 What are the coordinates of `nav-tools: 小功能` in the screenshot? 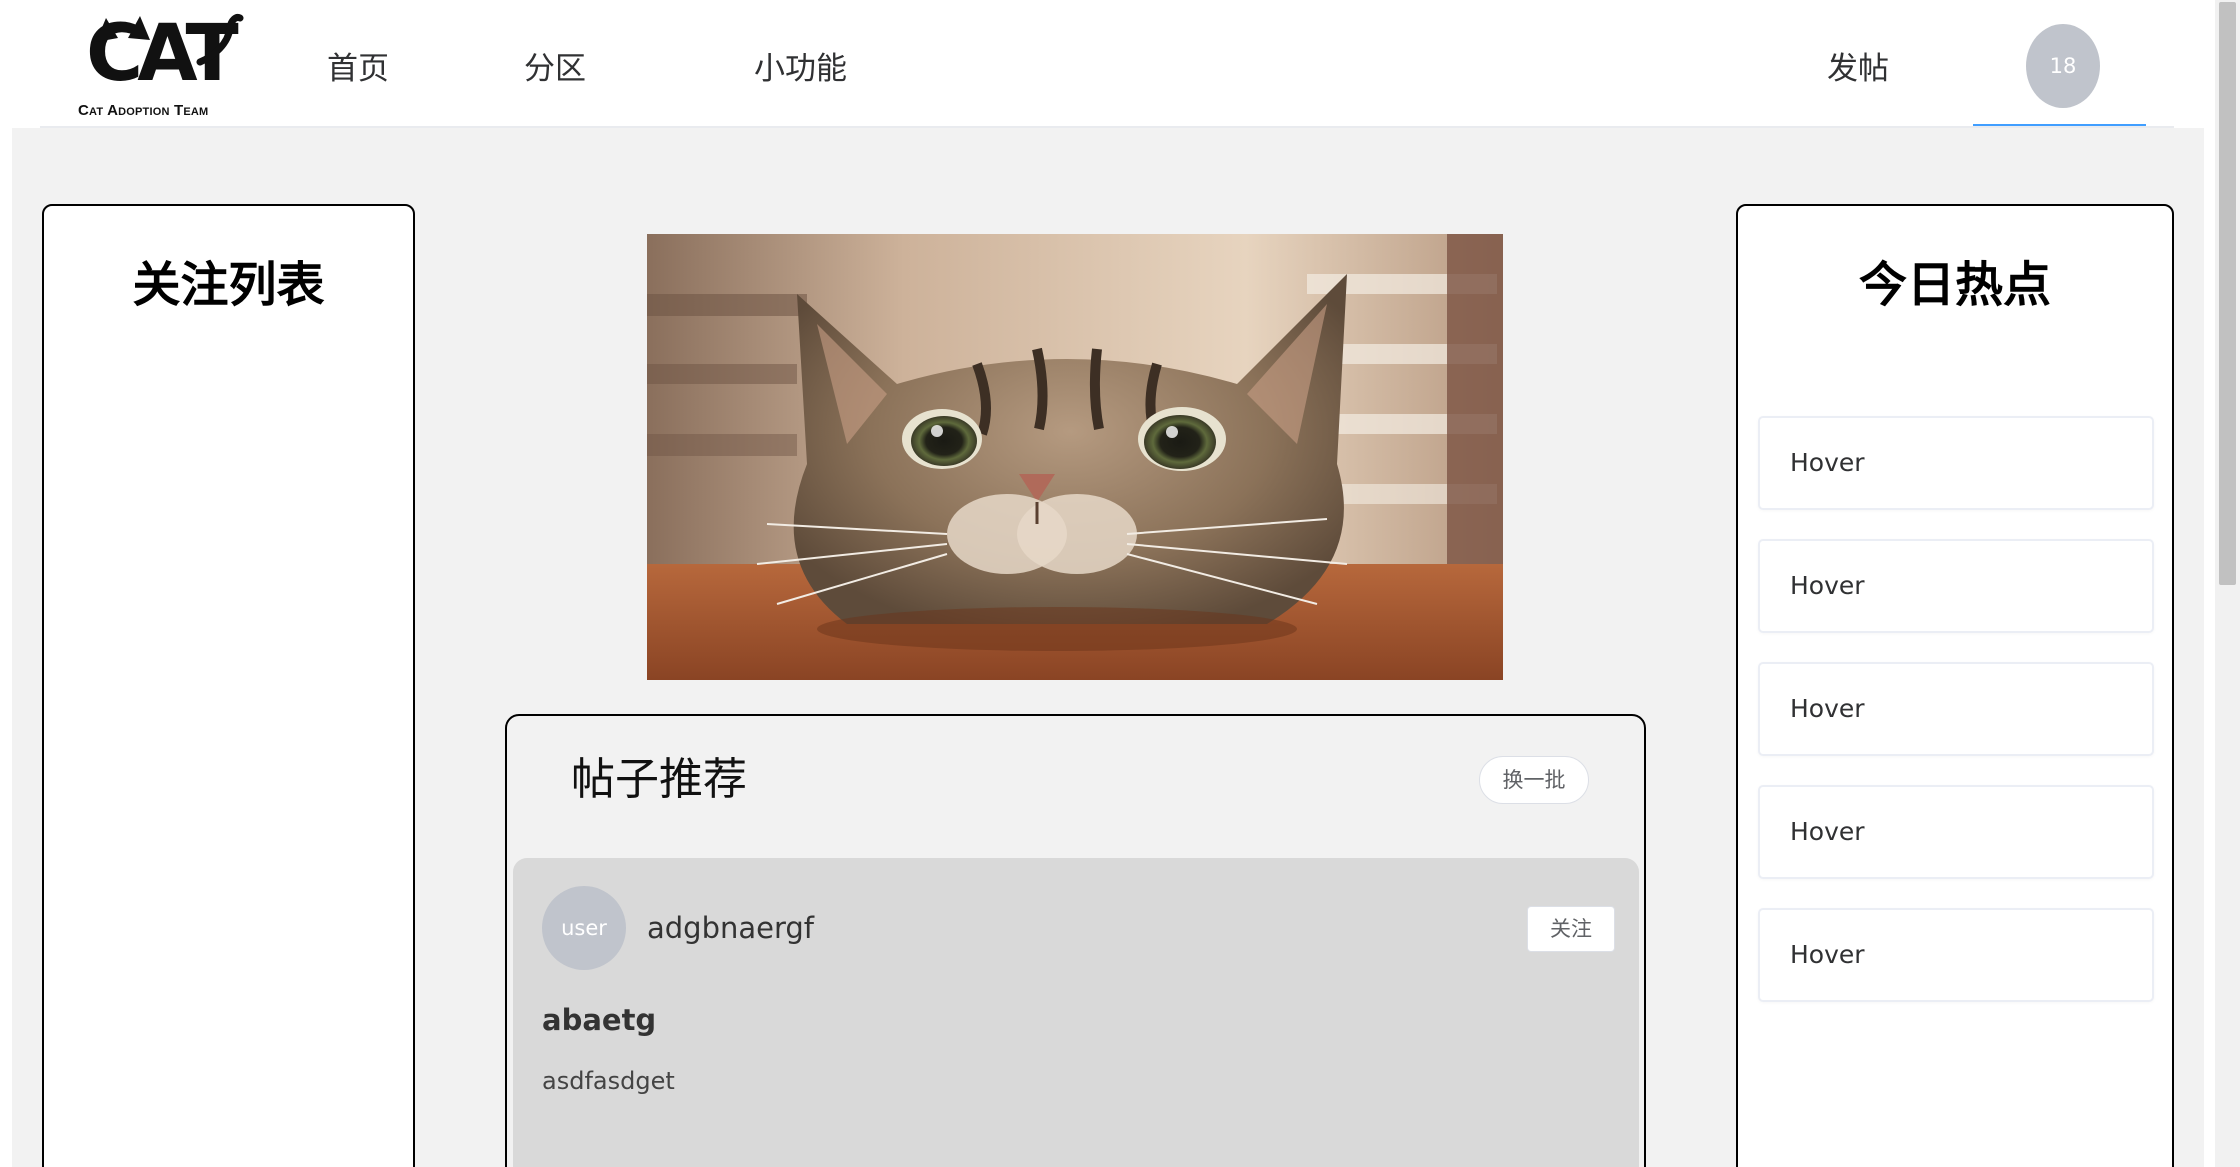 It's located at (800, 69).